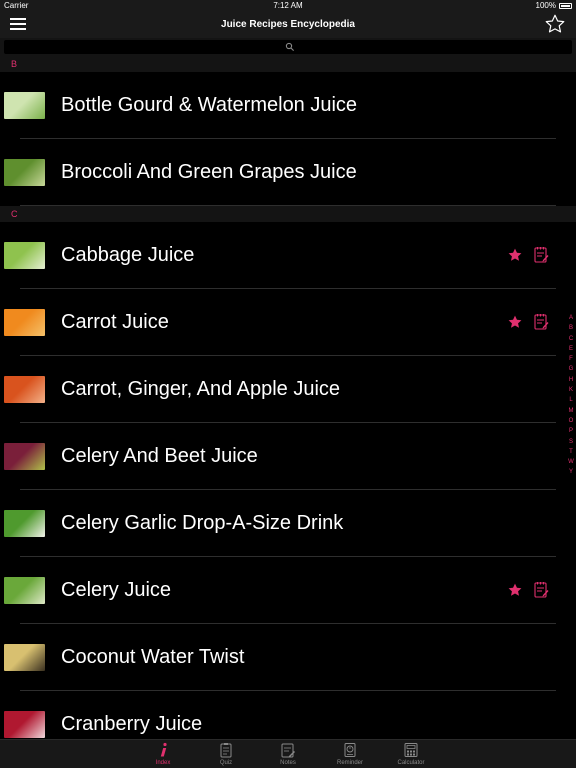 The width and height of the screenshot is (576, 768). I want to click on index-letter-c: C, so click(571, 339).